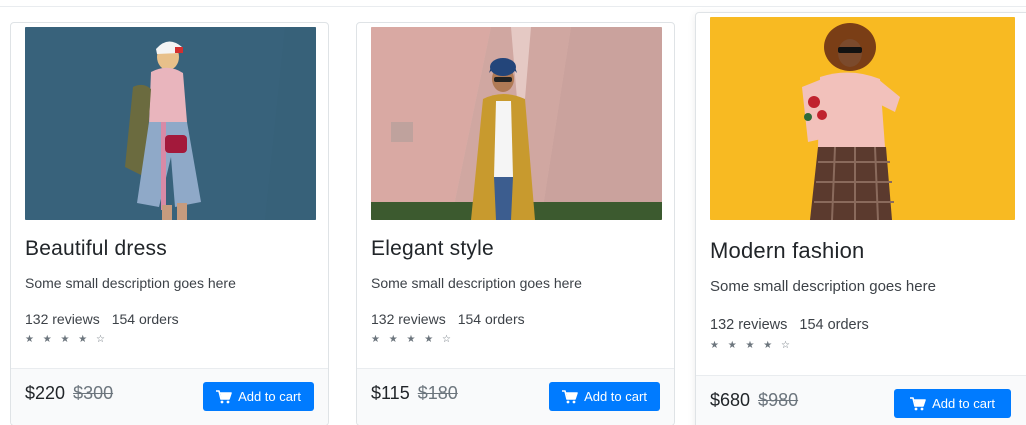  What do you see at coordinates (515, 249) in the screenshot?
I see `product-title: Elegant style` at bounding box center [515, 249].